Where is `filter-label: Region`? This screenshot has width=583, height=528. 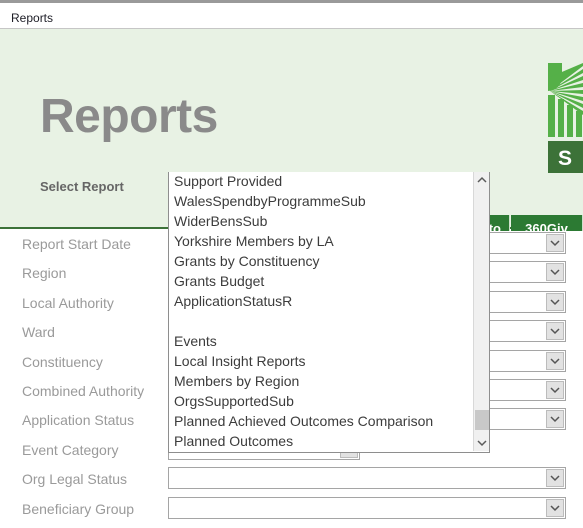 filter-label: Region is located at coordinates (44, 273).